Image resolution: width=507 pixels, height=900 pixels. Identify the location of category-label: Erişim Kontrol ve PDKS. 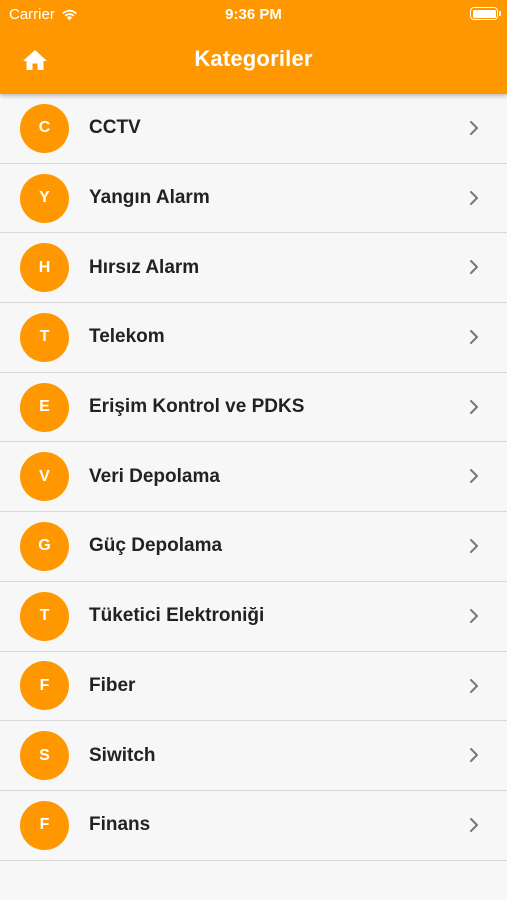
(197, 407).